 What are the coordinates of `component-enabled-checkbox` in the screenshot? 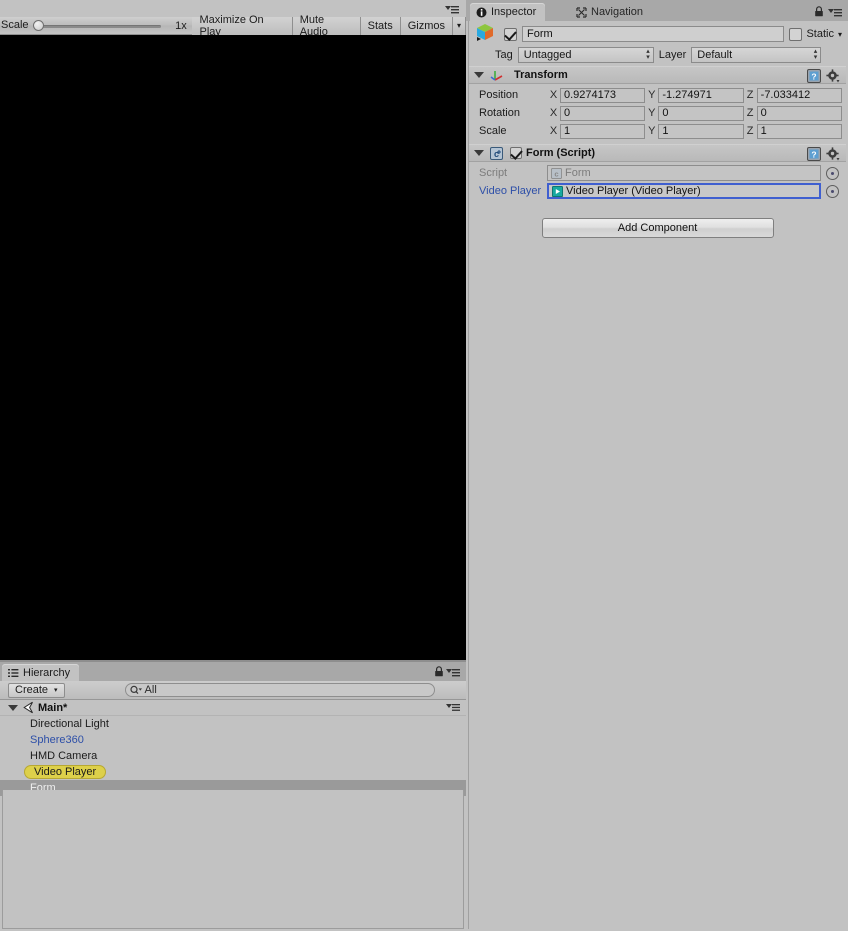 It's located at (516, 153).